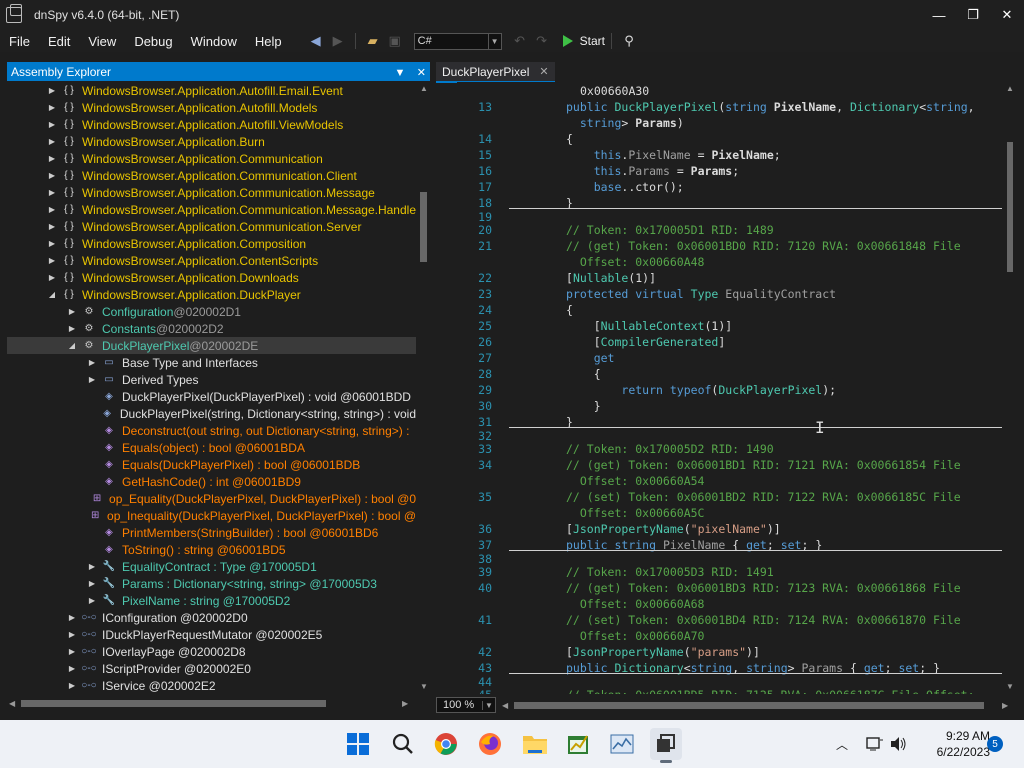 Image resolution: width=1024 pixels, height=768 pixels. I want to click on file-explorer-app, so click(535, 744).